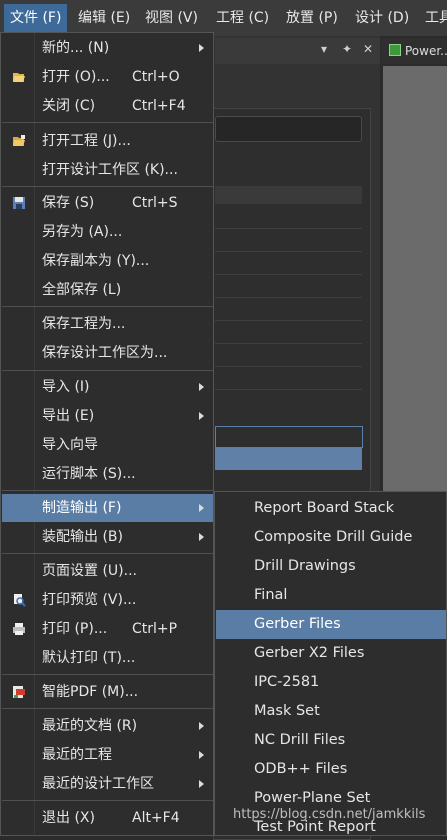 The height and width of the screenshot is (840, 447). Describe the element at coordinates (288, 129) in the screenshot. I see `panel-search-input` at that location.